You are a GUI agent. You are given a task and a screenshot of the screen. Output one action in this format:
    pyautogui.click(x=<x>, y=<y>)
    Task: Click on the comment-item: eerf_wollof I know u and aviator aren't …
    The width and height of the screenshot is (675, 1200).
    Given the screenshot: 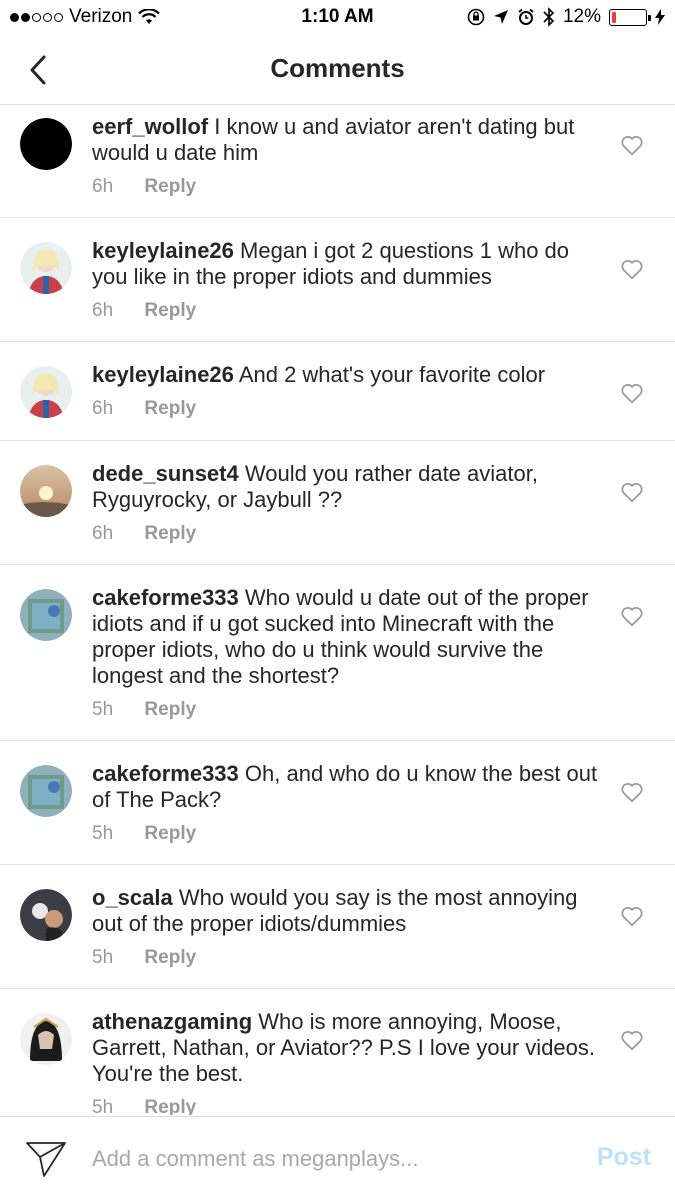 What is the action you would take?
    pyautogui.click(x=337, y=162)
    